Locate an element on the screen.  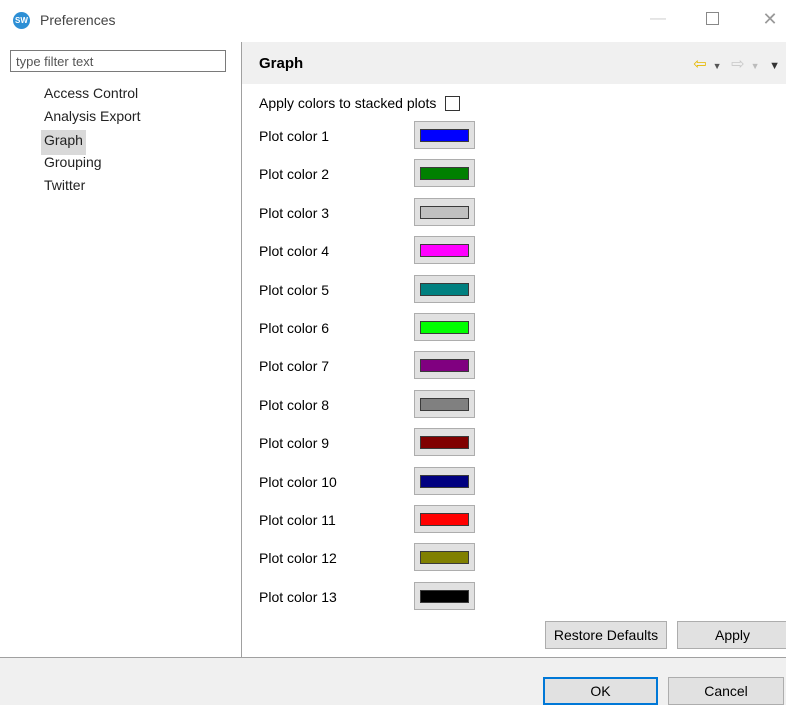
plot-color-label: Plot color 3 is located at coordinates (294, 213).